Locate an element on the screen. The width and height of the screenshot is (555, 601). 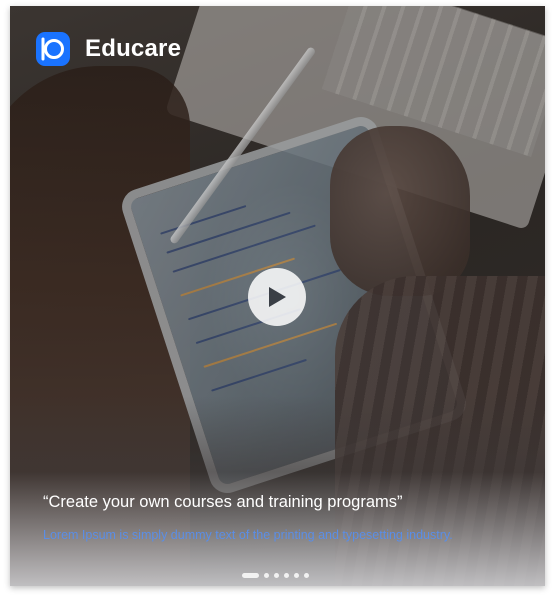
pagination-dots is located at coordinates (278, 575).